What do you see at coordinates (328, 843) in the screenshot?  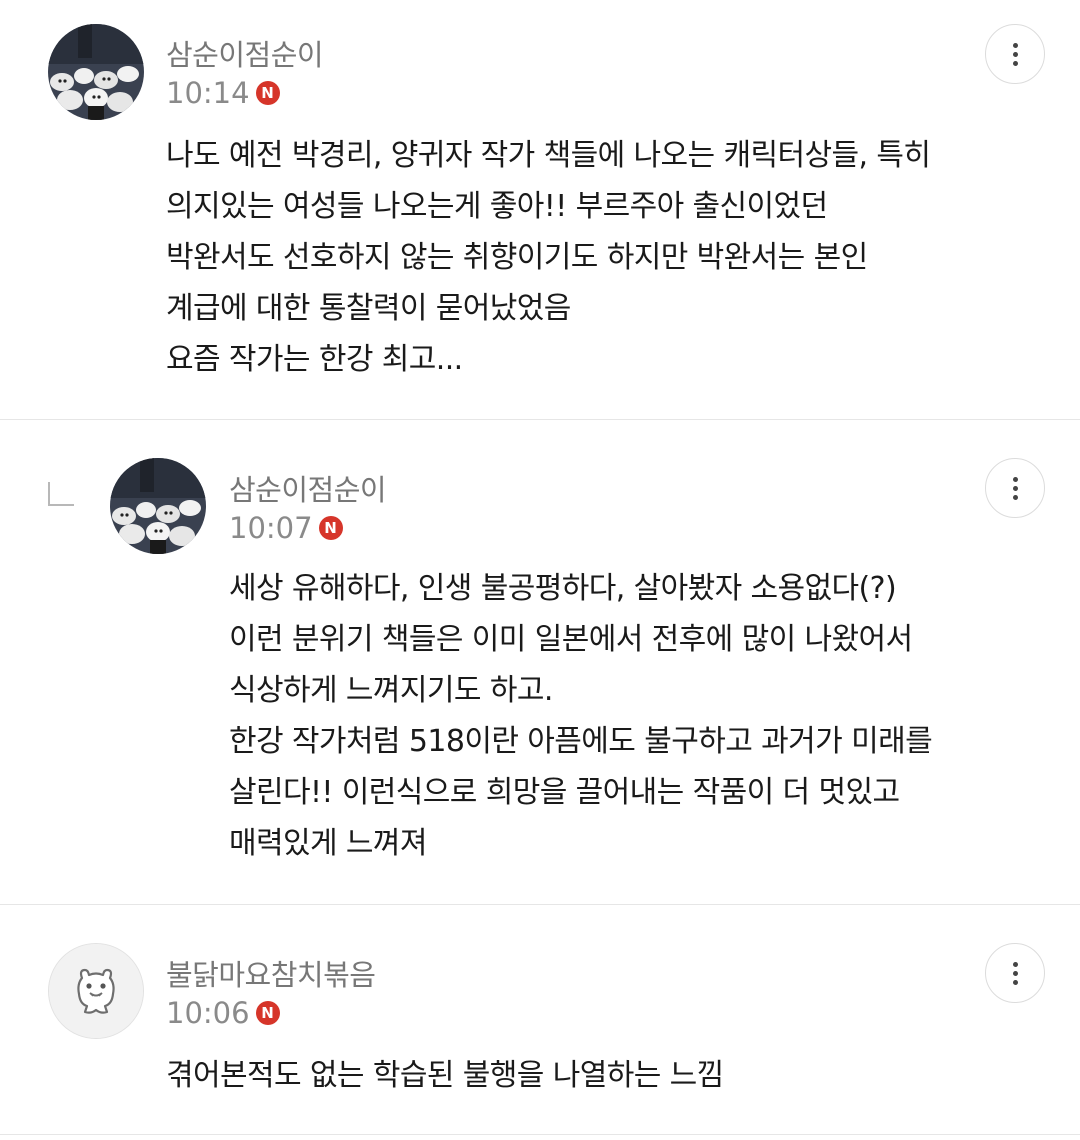 I see `comment-line: 매력있게 느껴져` at bounding box center [328, 843].